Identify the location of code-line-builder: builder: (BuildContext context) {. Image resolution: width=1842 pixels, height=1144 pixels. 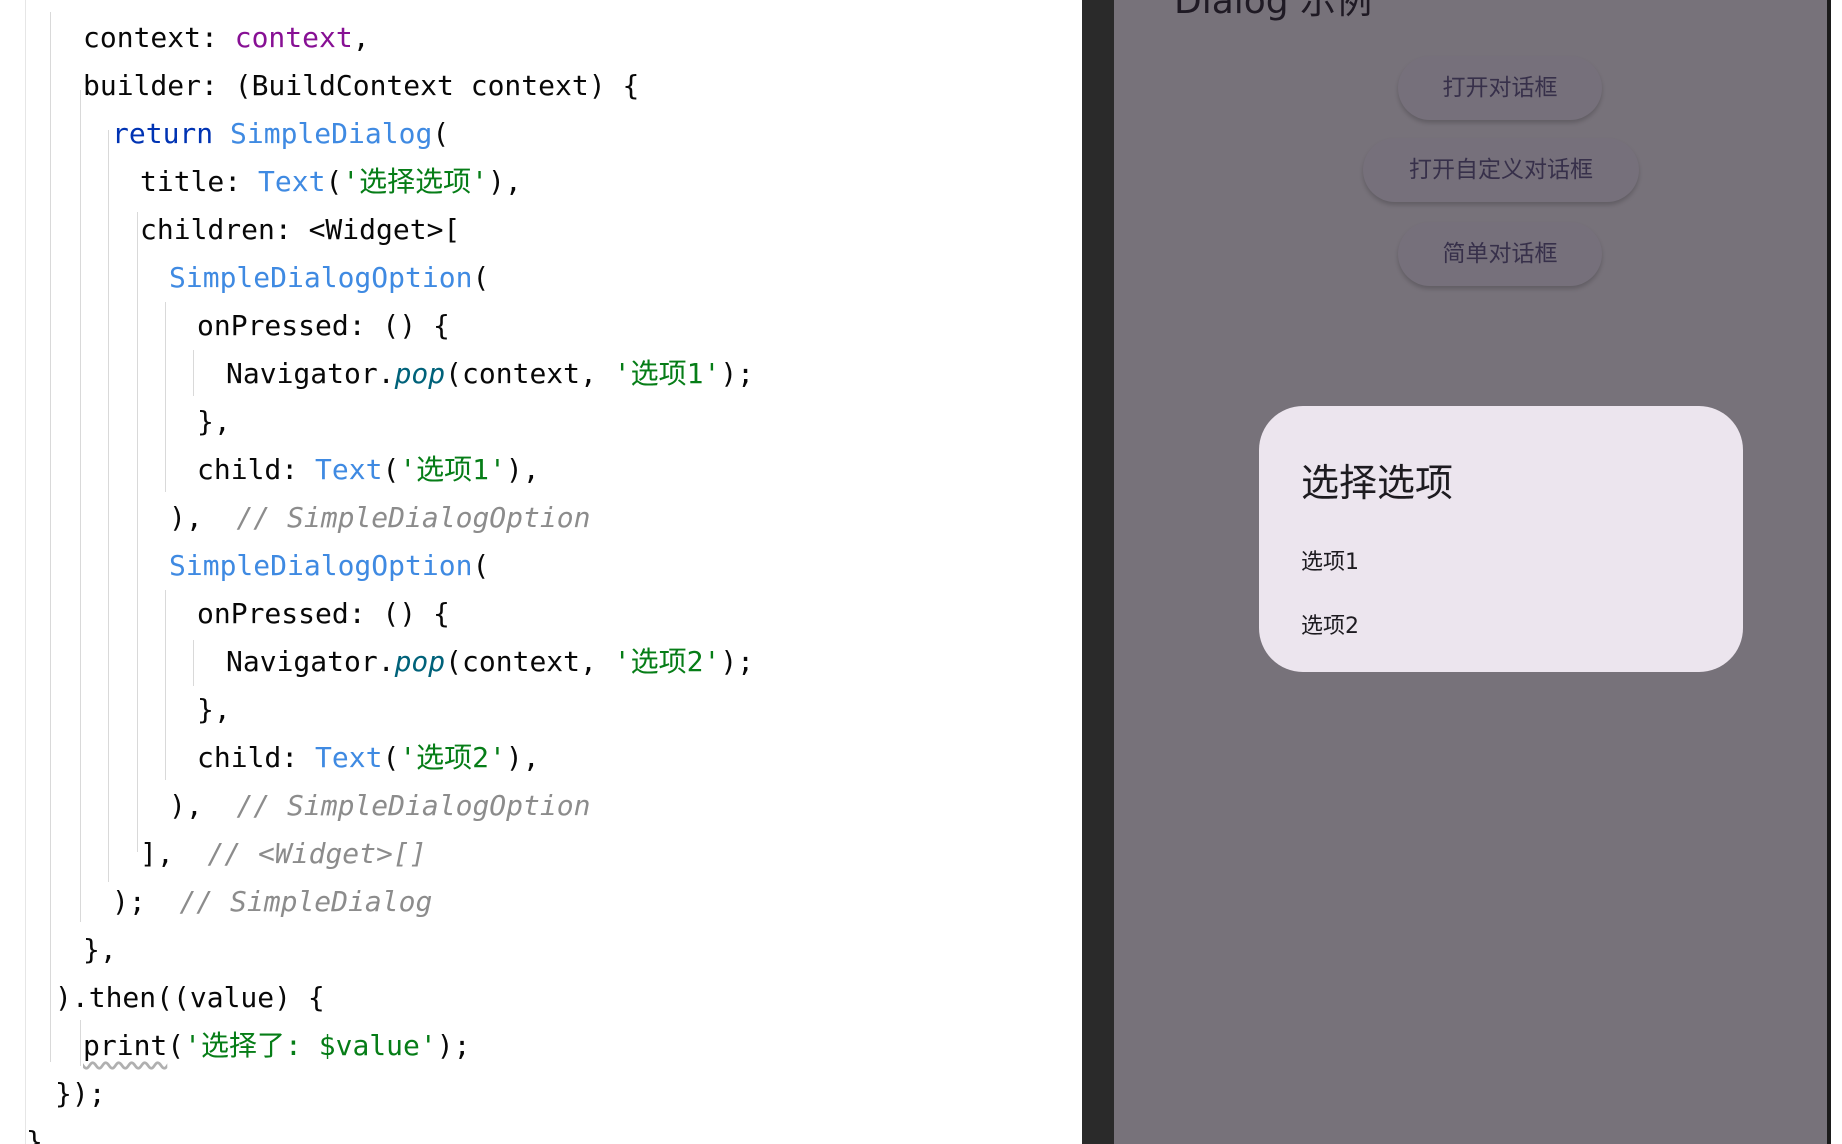
(361, 86).